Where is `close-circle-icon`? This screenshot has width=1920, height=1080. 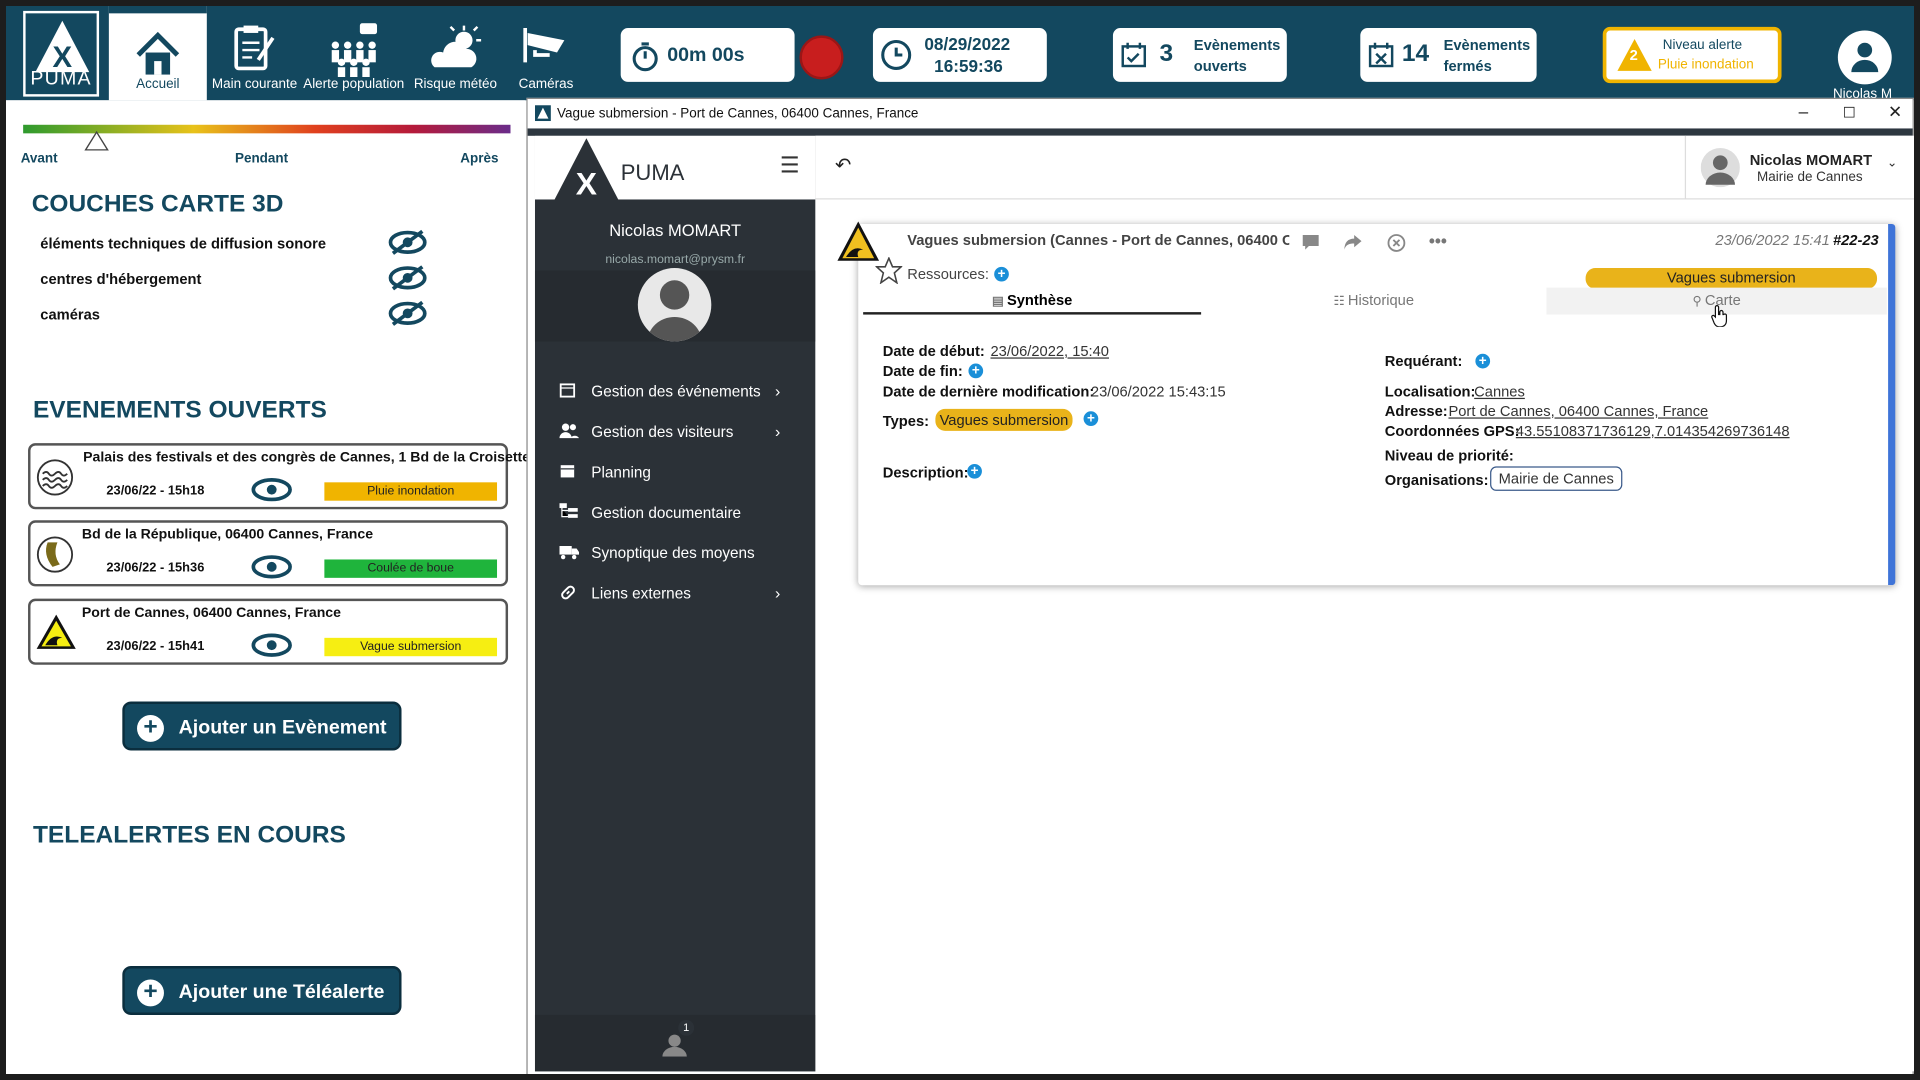
close-circle-icon is located at coordinates (1396, 243).